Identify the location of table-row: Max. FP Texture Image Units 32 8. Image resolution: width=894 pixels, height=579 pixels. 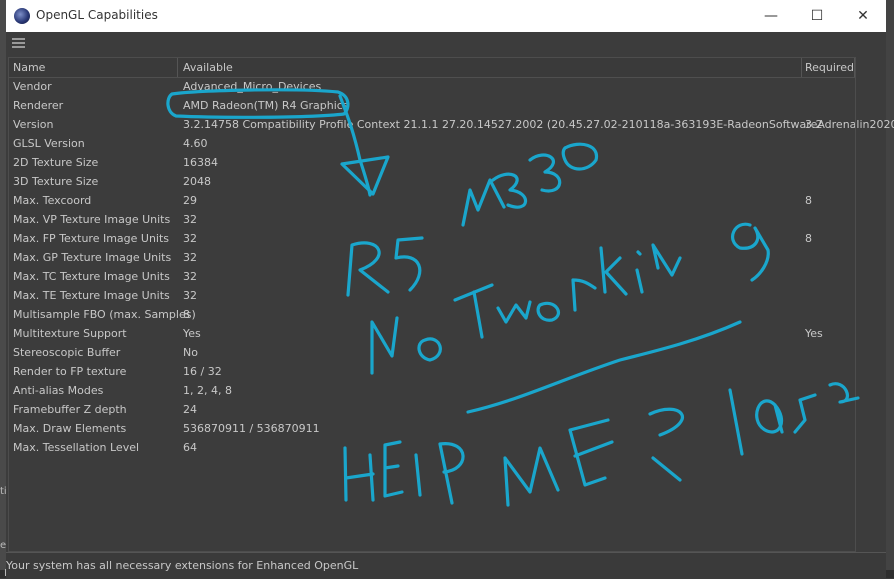
(432, 239).